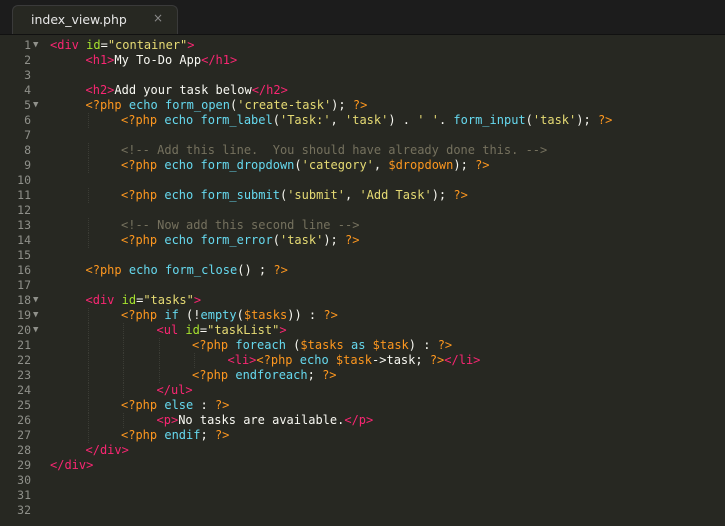  I want to click on line-number: 4, so click(27, 90).